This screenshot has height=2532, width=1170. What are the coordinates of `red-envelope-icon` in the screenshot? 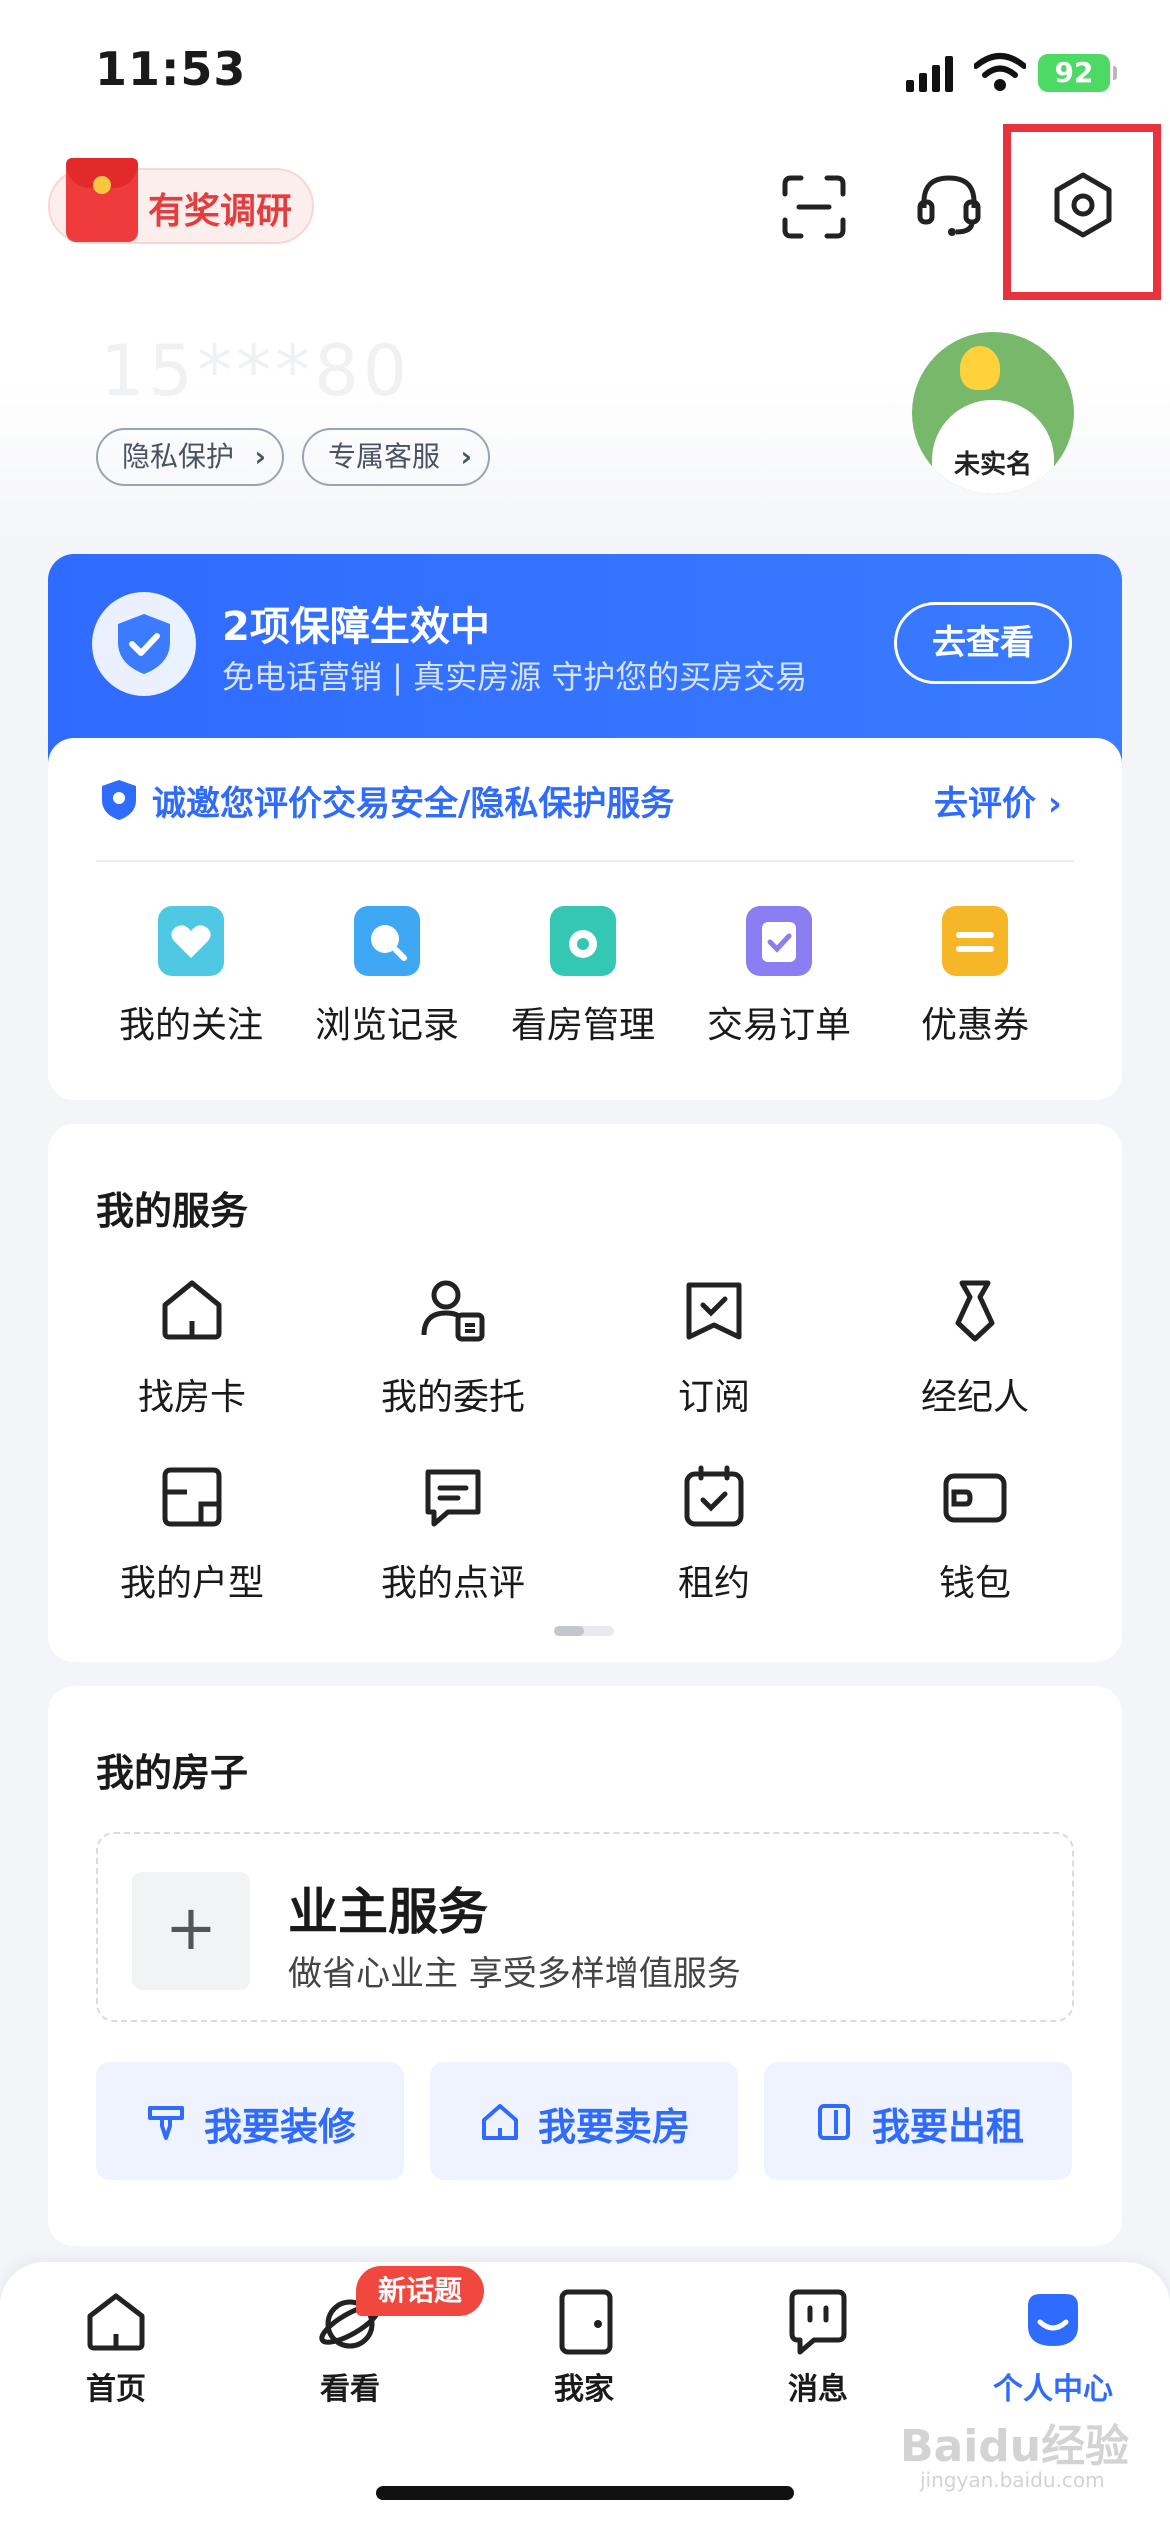 It's located at (102, 200).